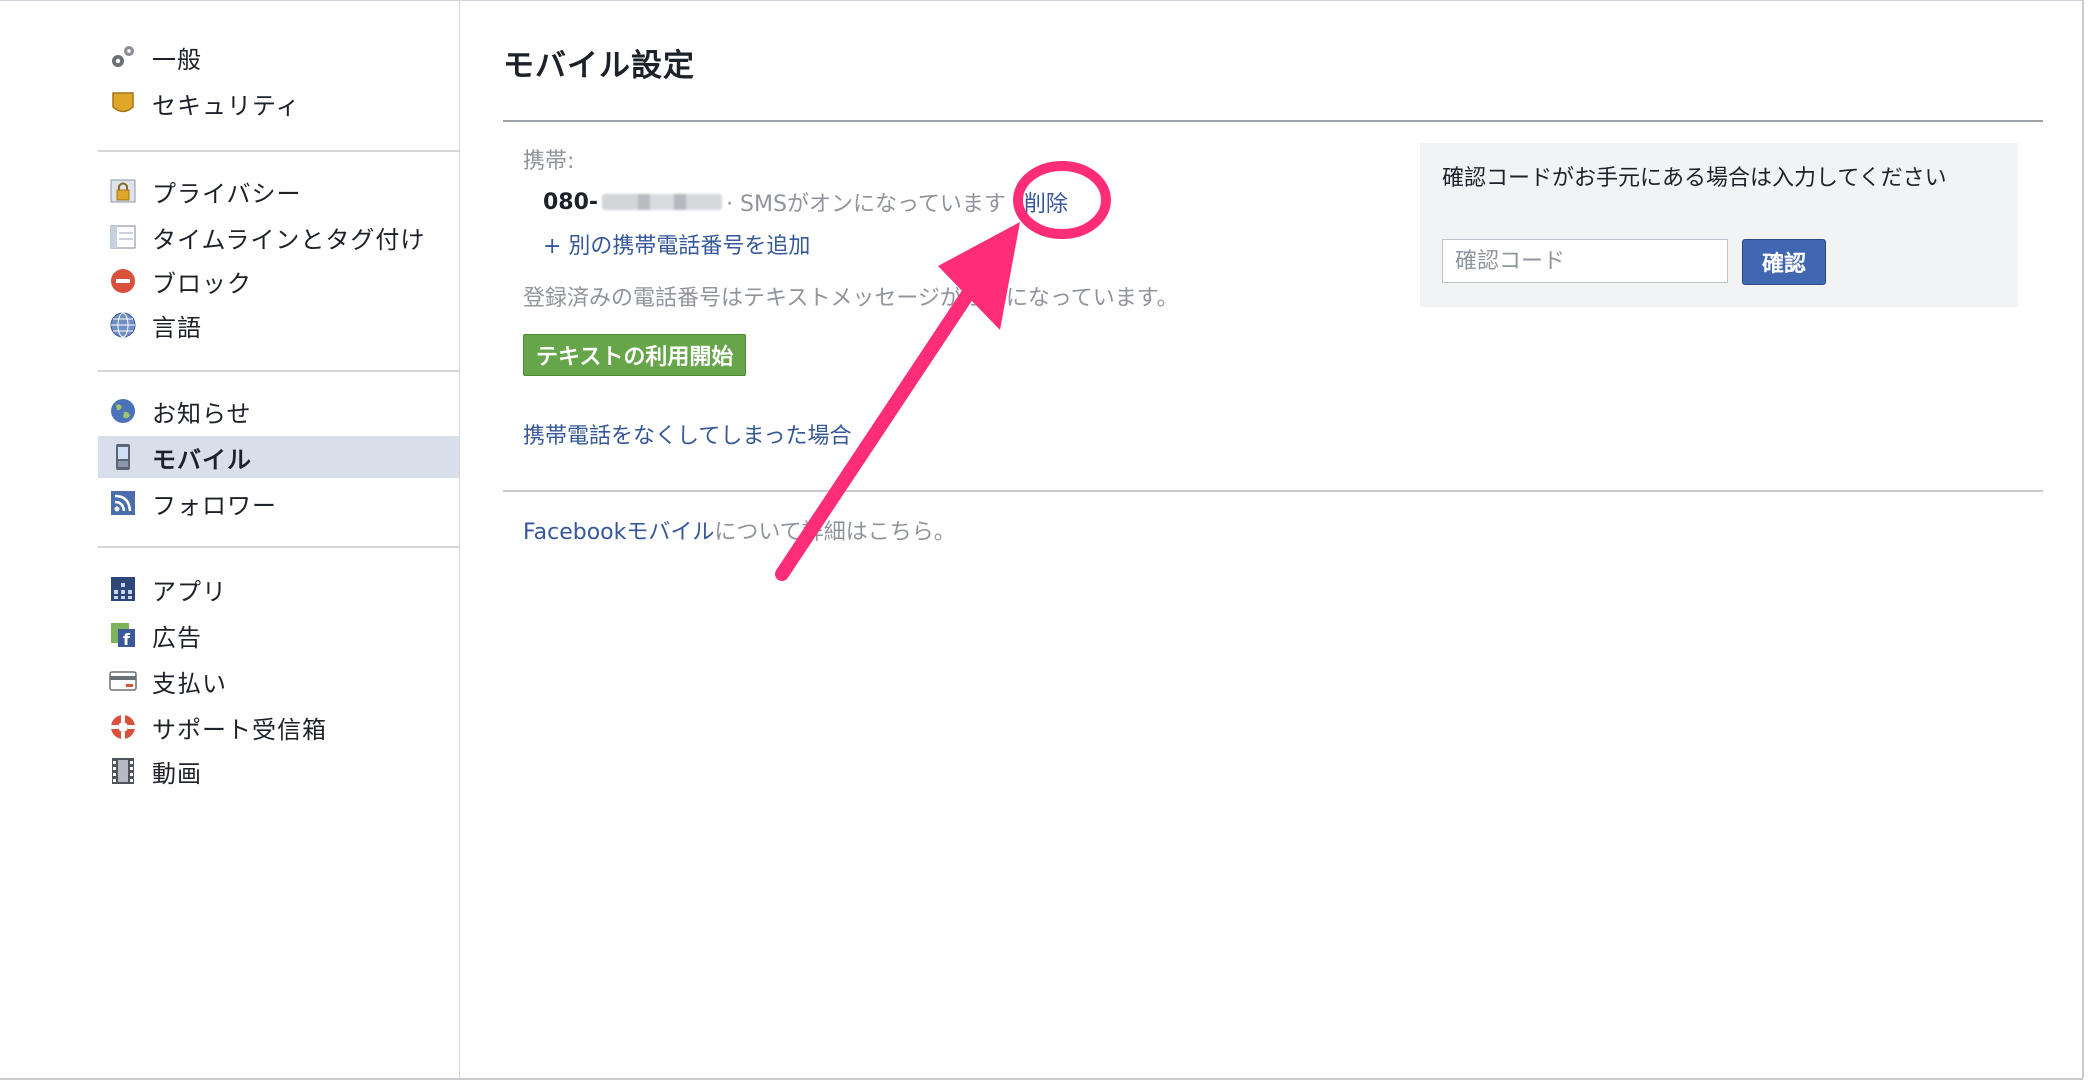  Describe the element at coordinates (599, 66) in the screenshot. I see `page-title: モバイル設定` at that location.